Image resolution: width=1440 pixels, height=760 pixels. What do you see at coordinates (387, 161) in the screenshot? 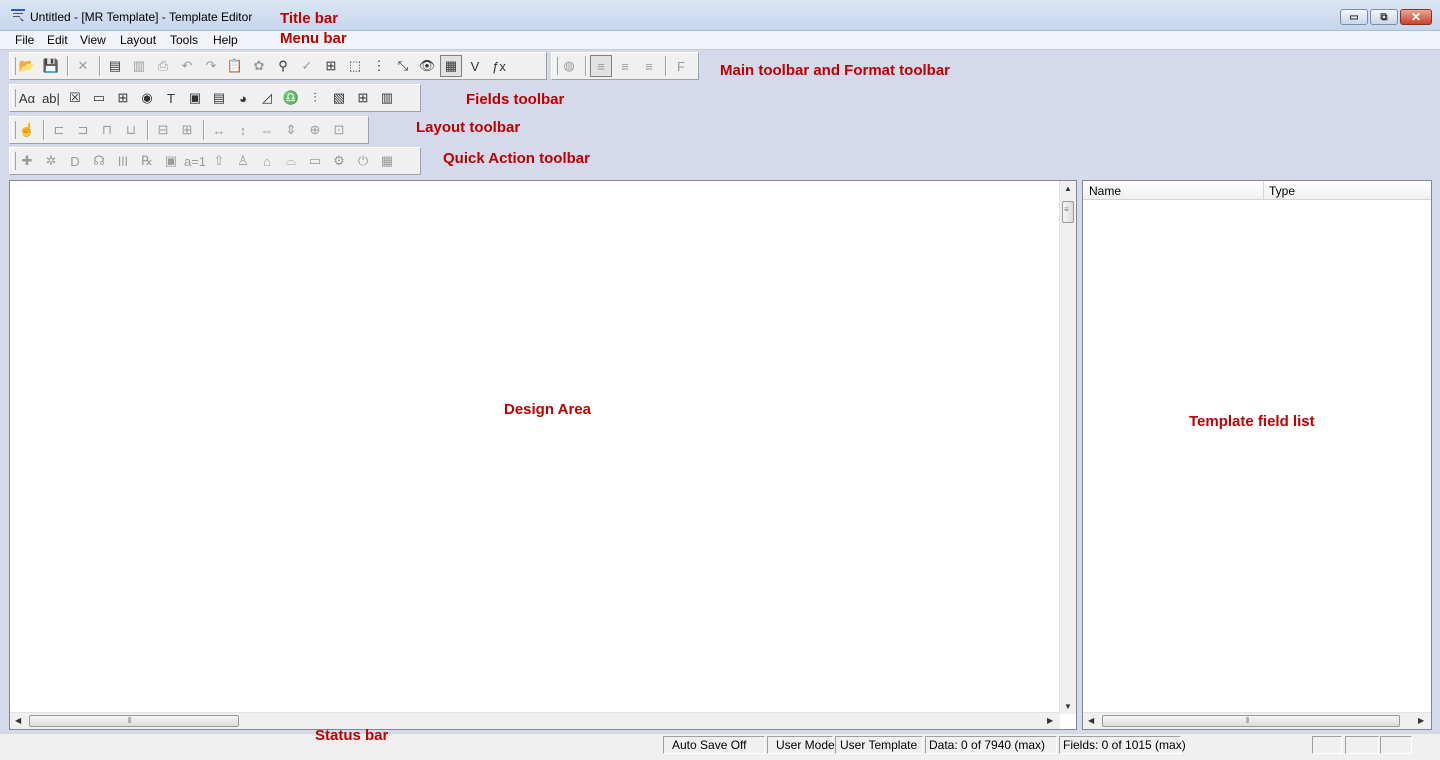
I see `barcode-button: ▦` at bounding box center [387, 161].